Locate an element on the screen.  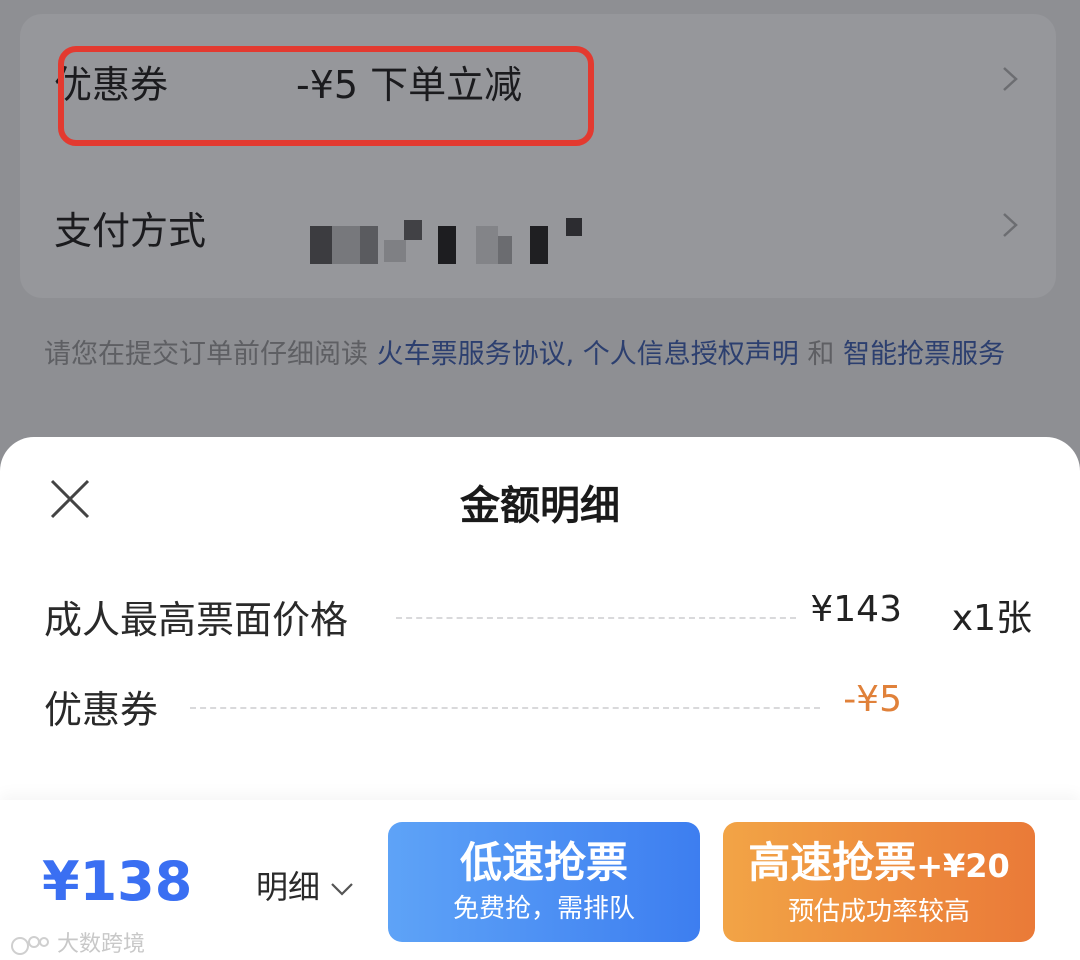
agreement-conjunction: 和 is located at coordinates (820, 354).